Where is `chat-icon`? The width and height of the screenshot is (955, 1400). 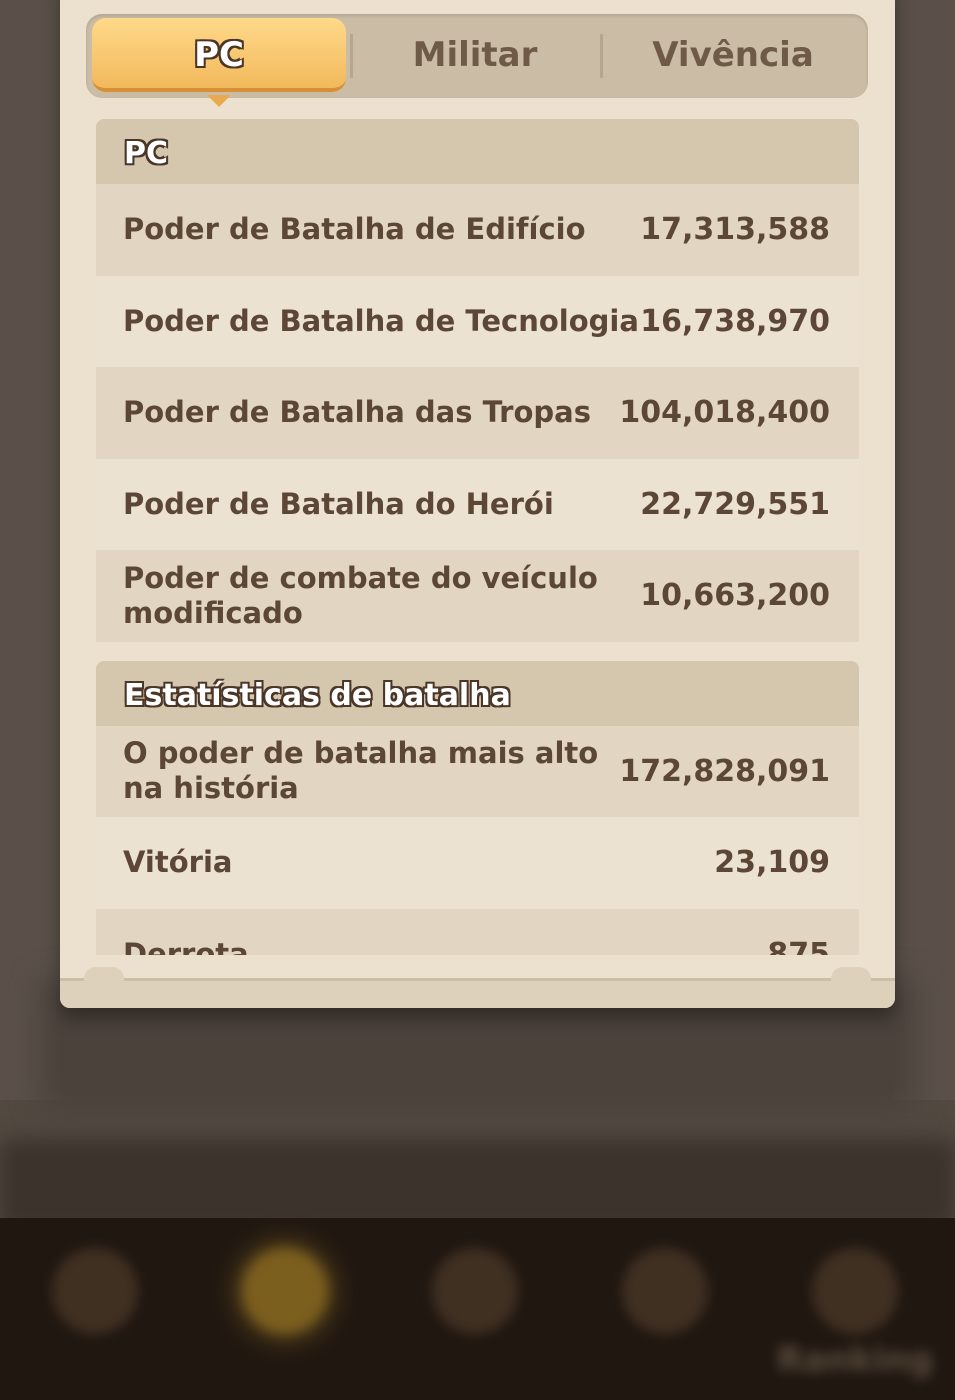 chat-icon is located at coordinates (95, 1291).